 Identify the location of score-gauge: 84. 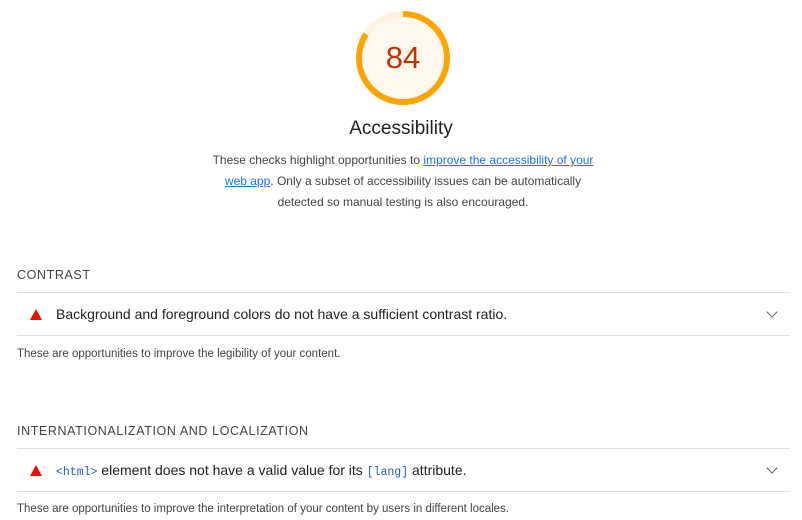
(403, 58).